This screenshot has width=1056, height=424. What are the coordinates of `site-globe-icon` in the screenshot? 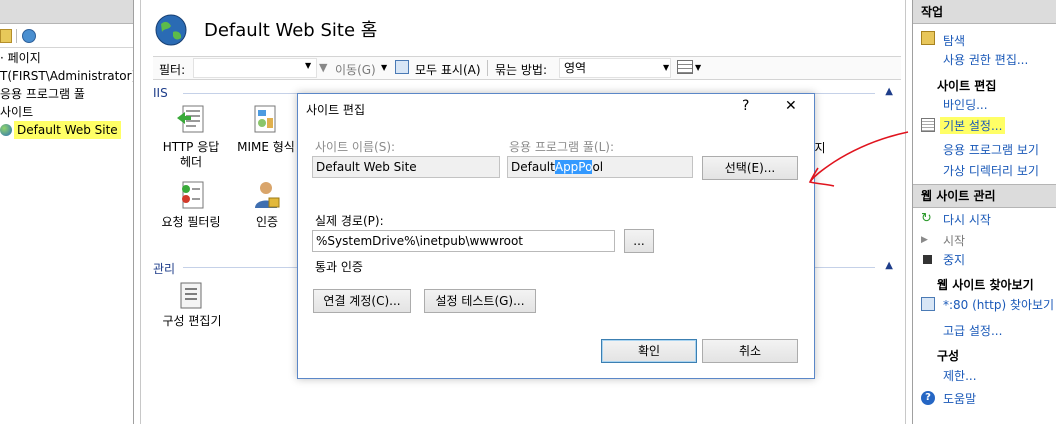 It's located at (171, 30).